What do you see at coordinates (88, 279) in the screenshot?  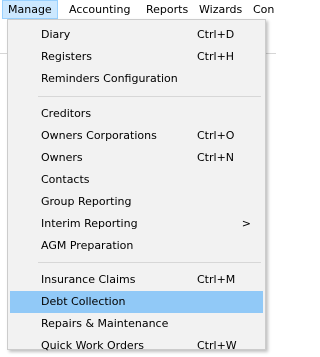 I see `menu-item-label: Insurance Claims` at bounding box center [88, 279].